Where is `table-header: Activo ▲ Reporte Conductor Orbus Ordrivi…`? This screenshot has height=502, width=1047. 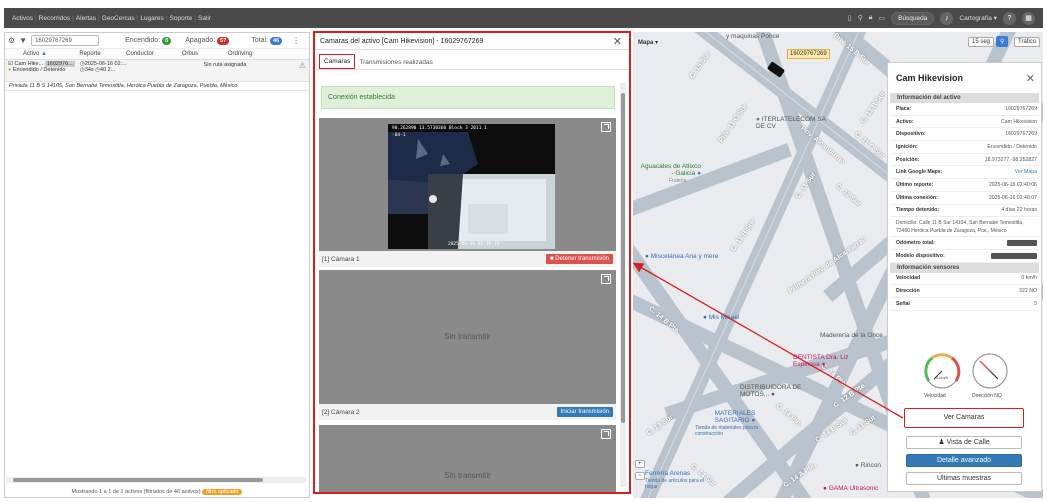 table-header: Activo ▲ Reporte Conductor Orbus Ordrivi… is located at coordinates (157, 54).